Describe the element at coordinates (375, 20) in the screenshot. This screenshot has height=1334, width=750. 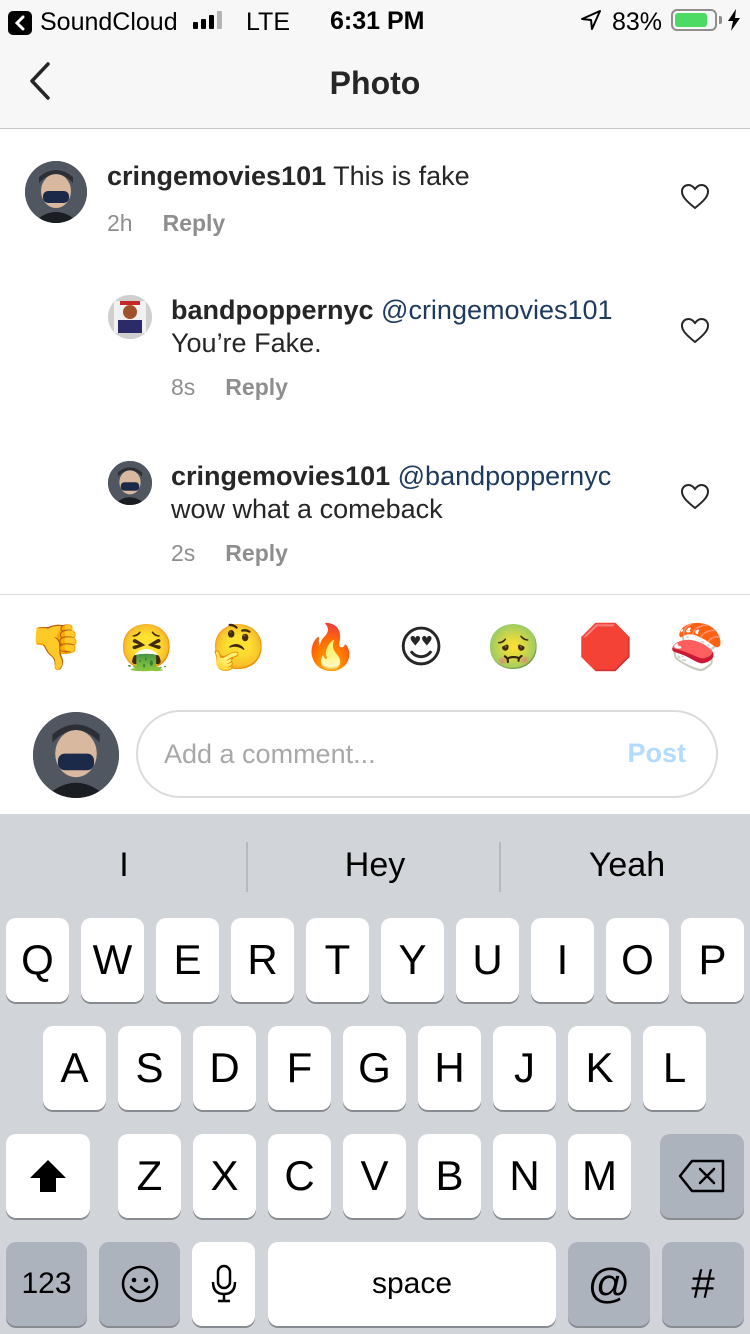
I see `status-bar: SoundCloud LTE 6:31 PM 83%` at that location.